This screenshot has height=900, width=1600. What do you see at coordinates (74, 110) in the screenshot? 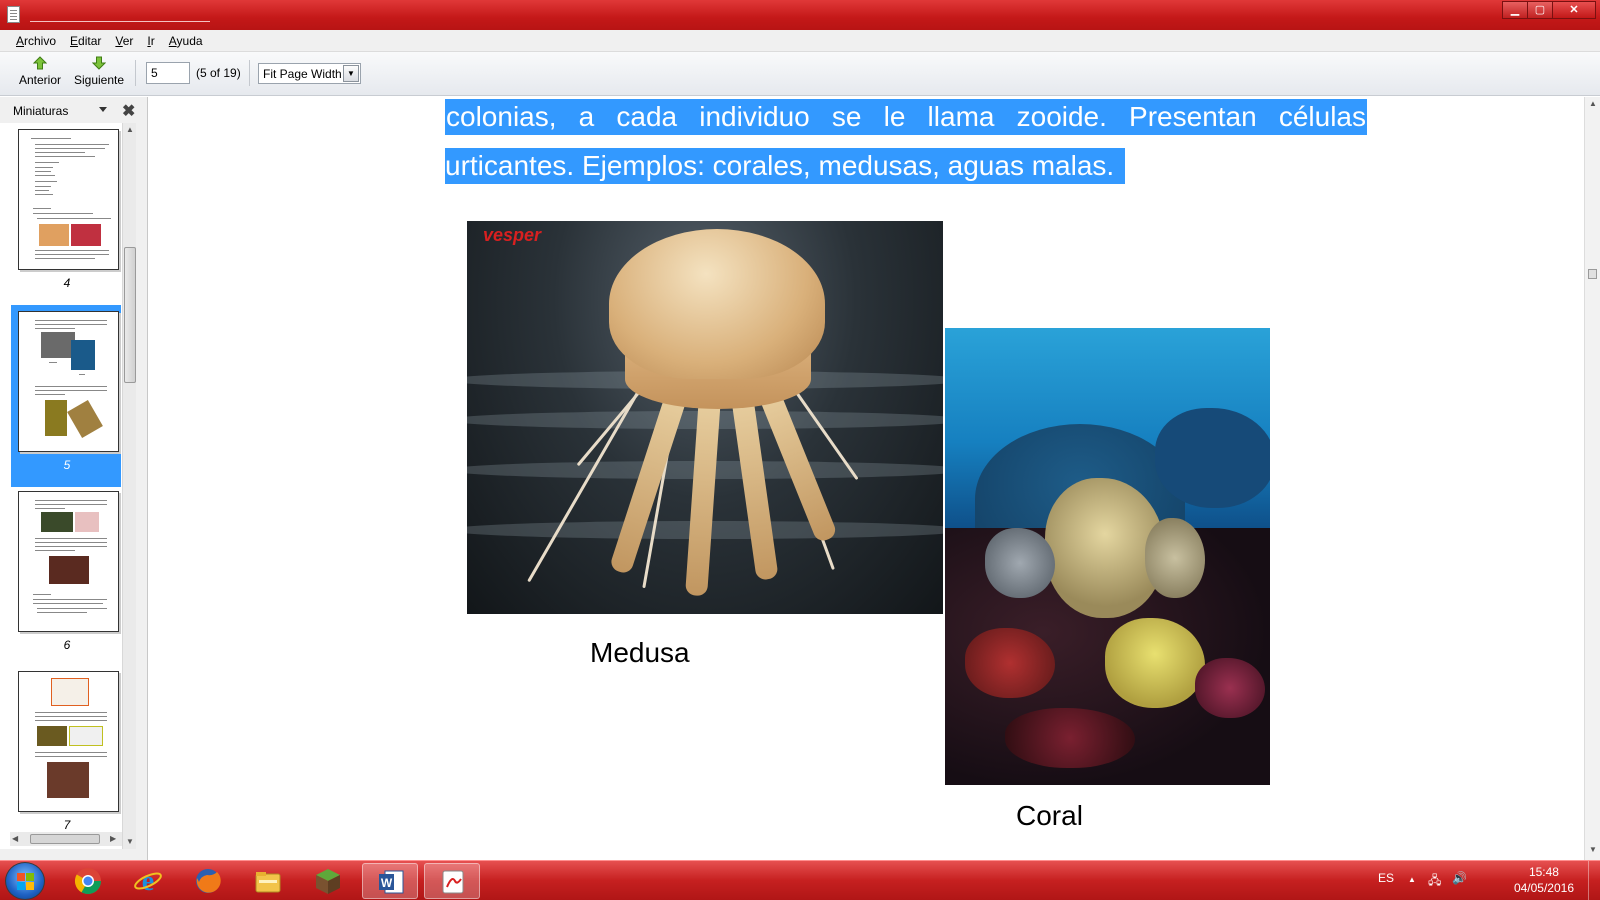
I see `sidebar-header: Miniaturas ✖` at bounding box center [74, 110].